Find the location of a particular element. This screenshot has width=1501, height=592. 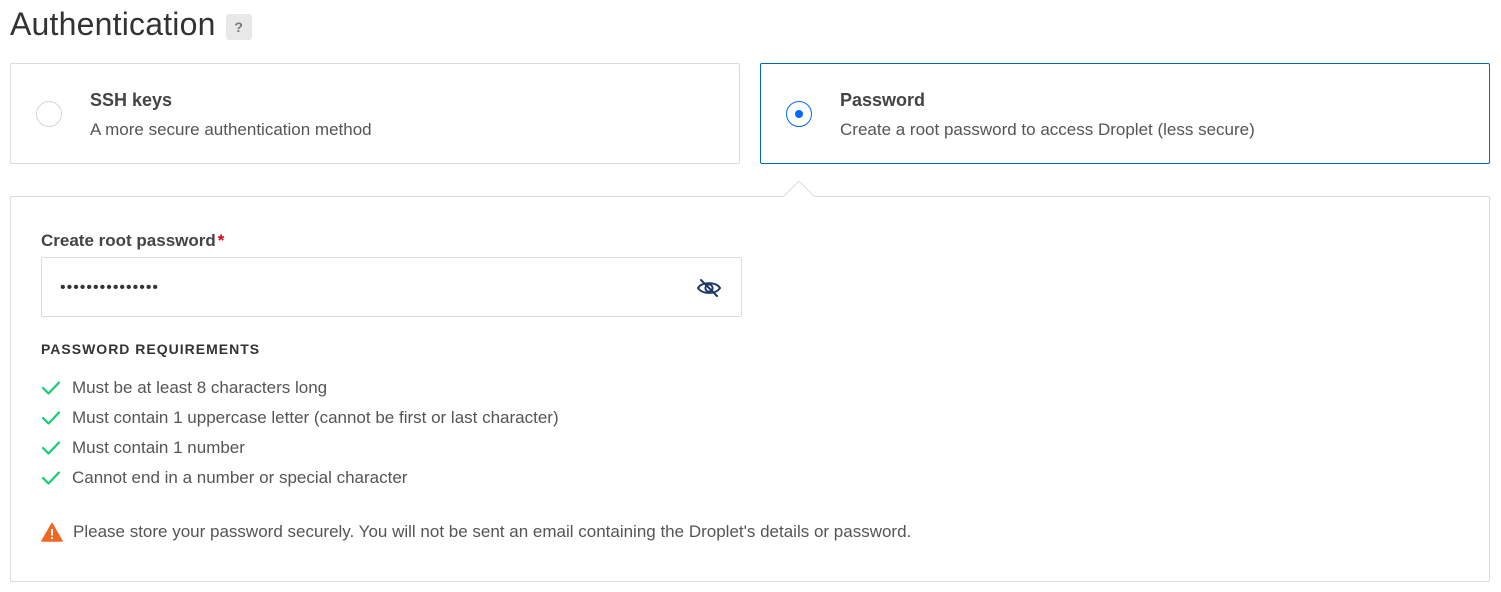

requirement-text: Must contain 1 number is located at coordinates (158, 447).